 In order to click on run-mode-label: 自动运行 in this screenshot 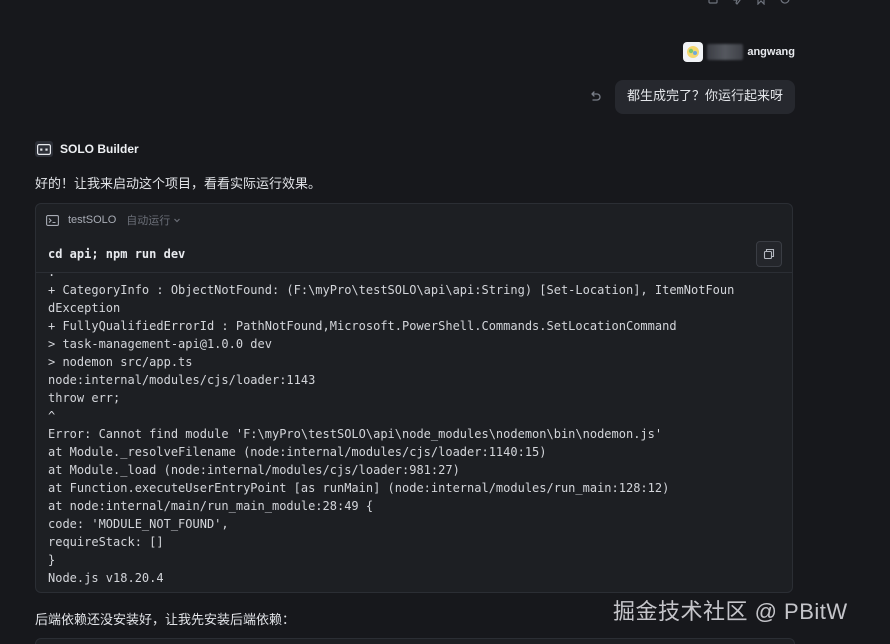, I will do `click(148, 220)`.